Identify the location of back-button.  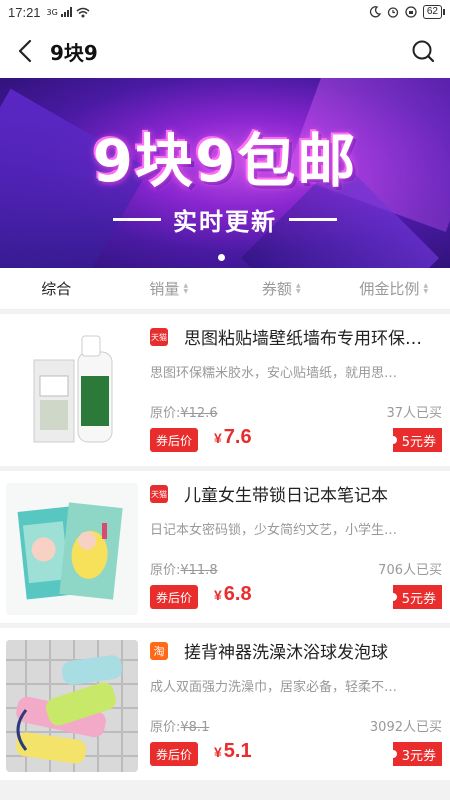
(25, 51).